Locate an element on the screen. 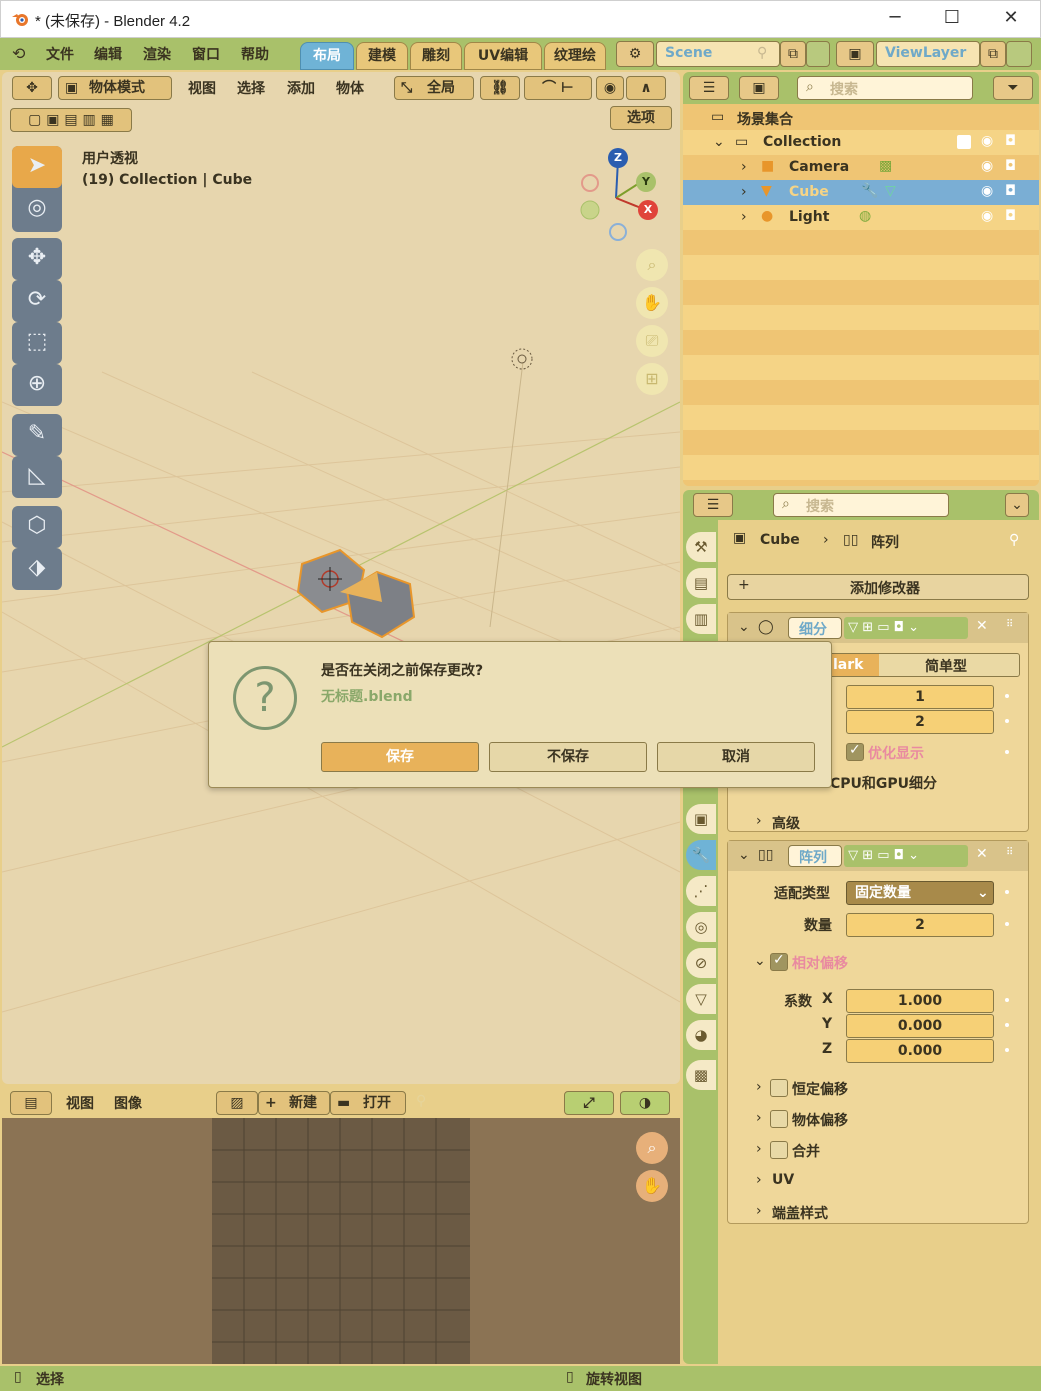 This screenshot has height=1391, width=1041. outliner-row-scene-collection: ▭ 场景集合 is located at coordinates (861, 117).